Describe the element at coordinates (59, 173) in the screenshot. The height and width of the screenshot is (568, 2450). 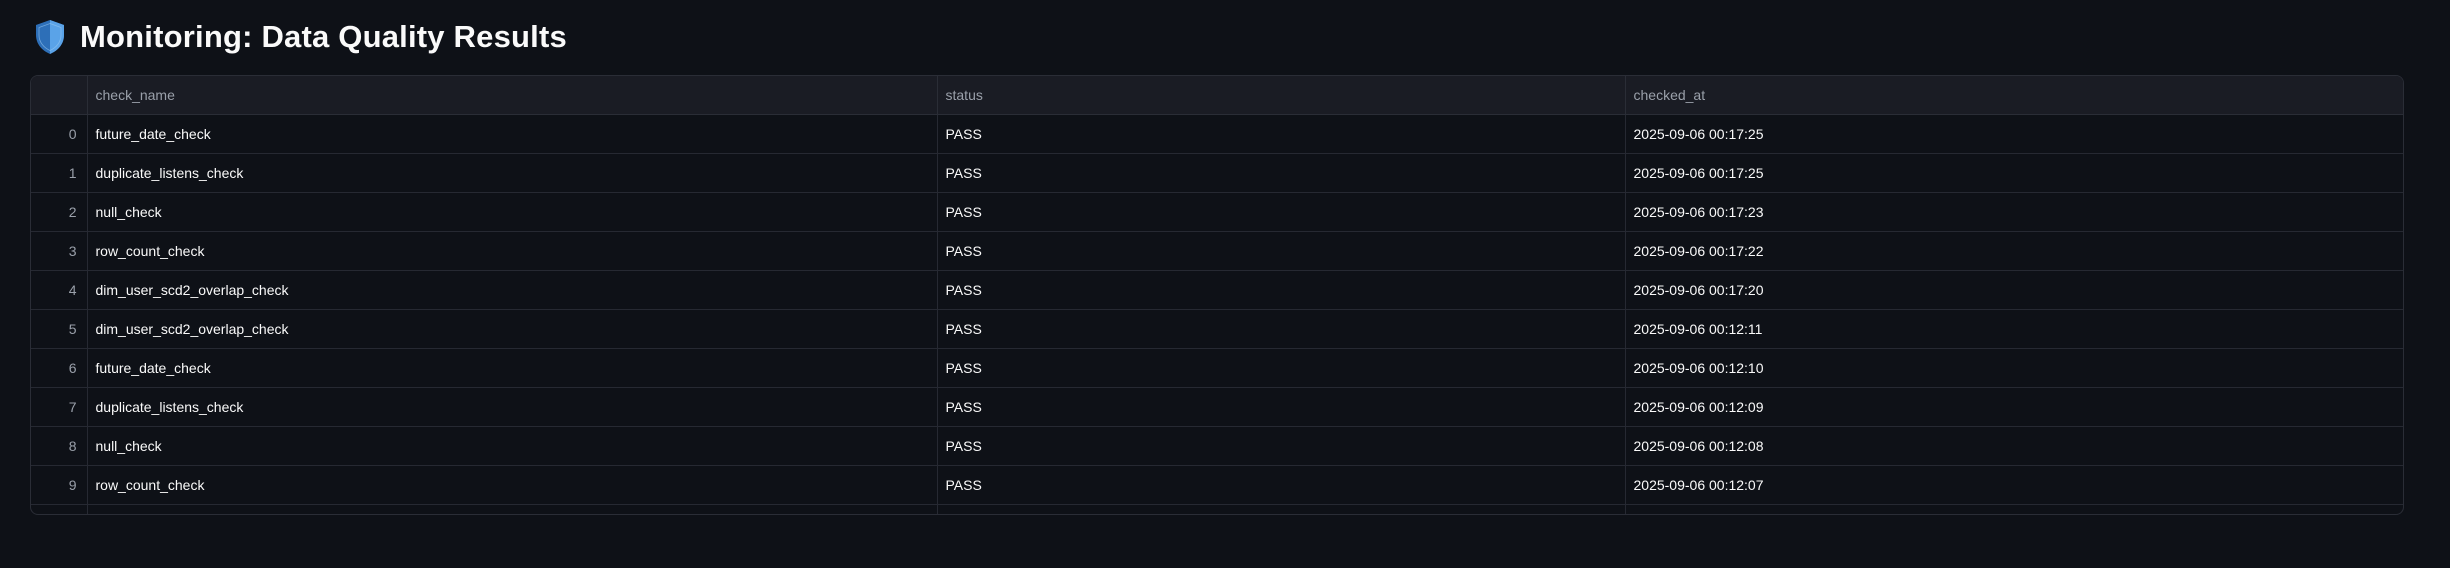
I see `row-index-cell: 1` at that location.